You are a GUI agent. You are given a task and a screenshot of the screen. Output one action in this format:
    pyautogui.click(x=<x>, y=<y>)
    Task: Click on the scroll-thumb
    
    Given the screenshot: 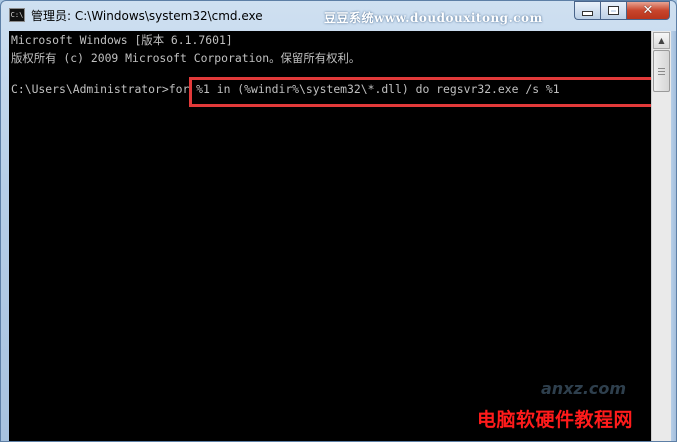 What is the action you would take?
    pyautogui.click(x=661, y=71)
    